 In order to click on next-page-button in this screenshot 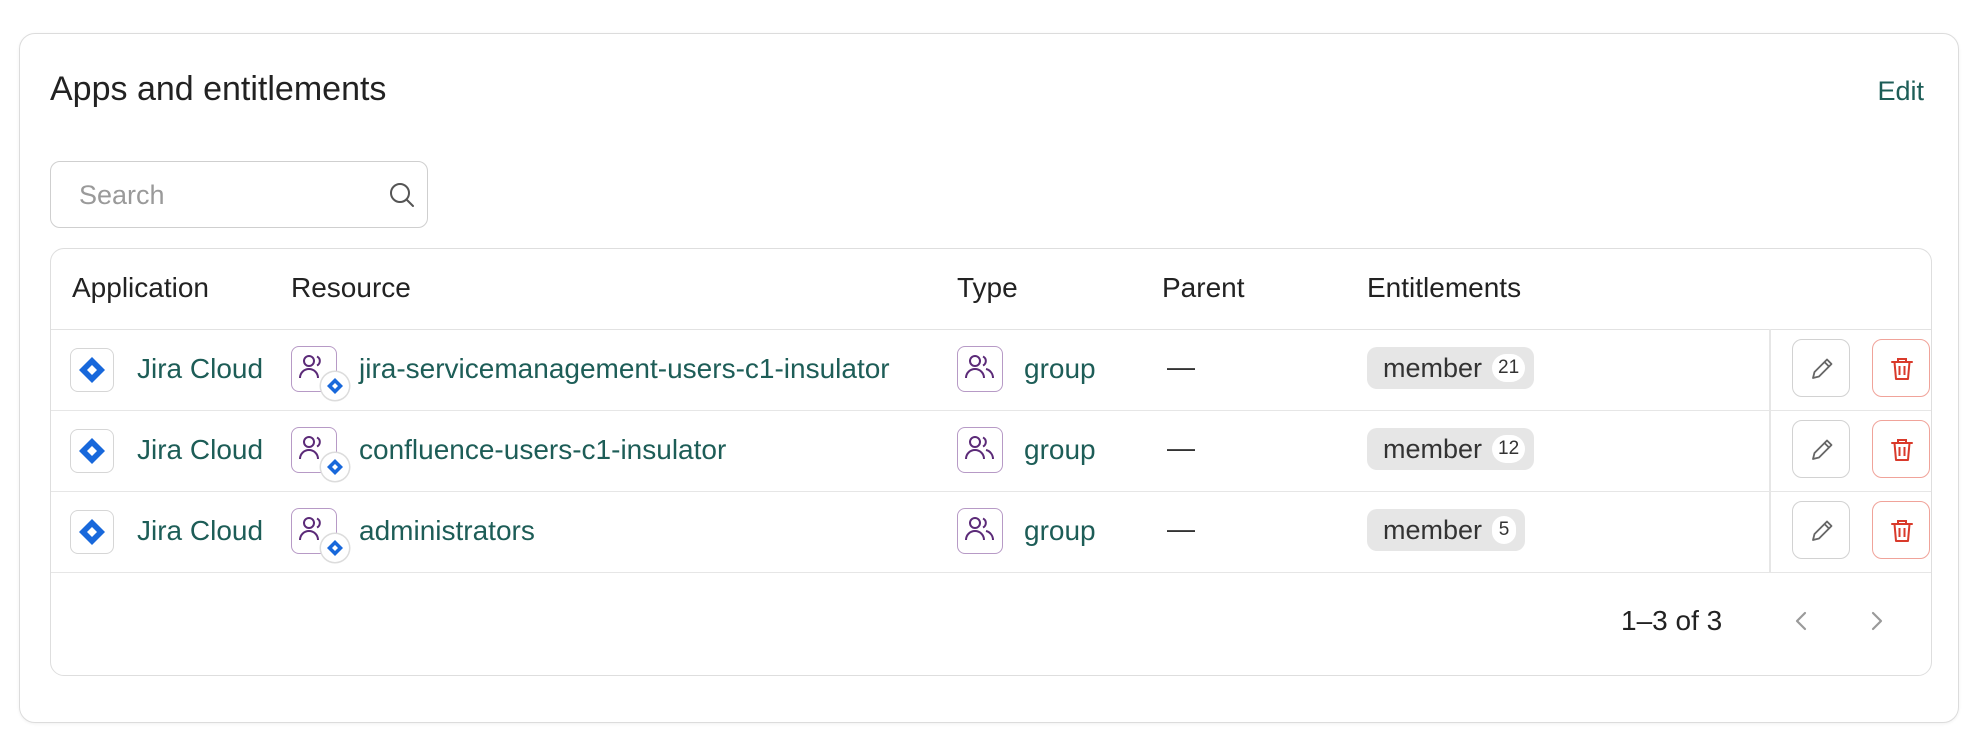, I will do `click(1877, 621)`.